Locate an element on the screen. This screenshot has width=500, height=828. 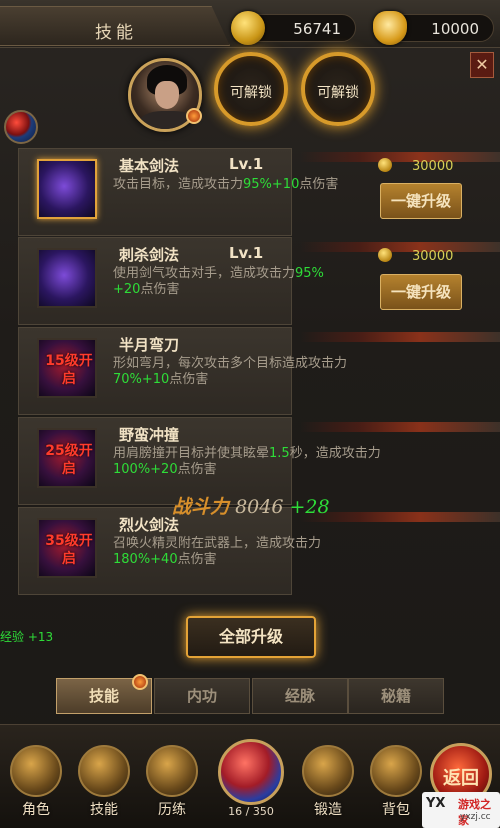
coin-value: 56741 is located at coordinates (317, 29).